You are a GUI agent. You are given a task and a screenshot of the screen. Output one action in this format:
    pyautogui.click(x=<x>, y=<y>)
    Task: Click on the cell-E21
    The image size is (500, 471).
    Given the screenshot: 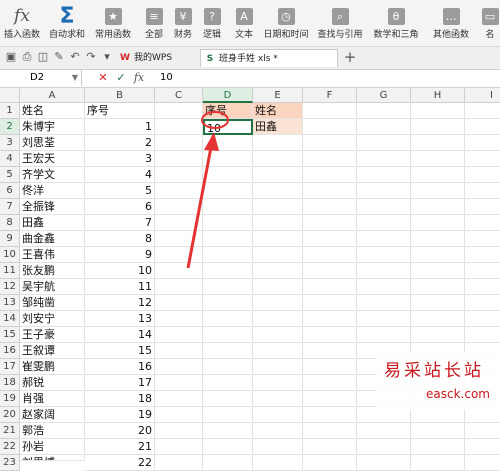 What is the action you would take?
    pyautogui.click(x=278, y=431)
    